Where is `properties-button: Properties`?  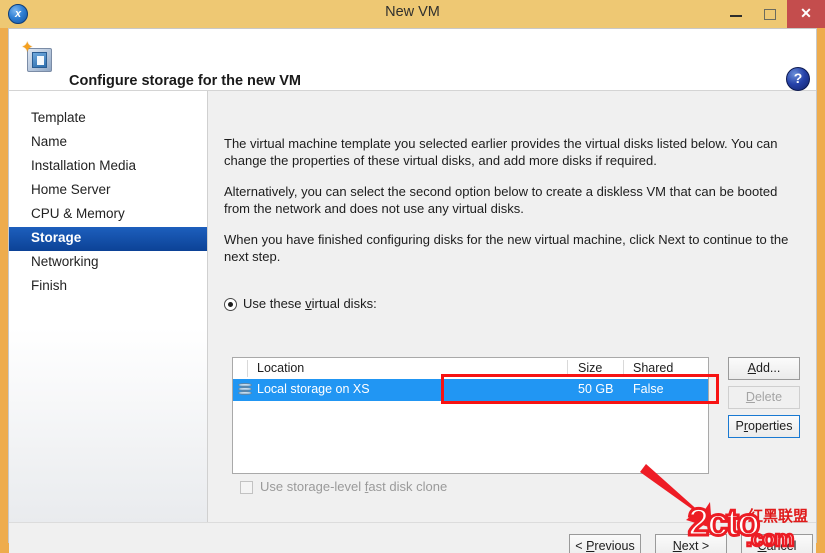
properties-button: Properties is located at coordinates (764, 426).